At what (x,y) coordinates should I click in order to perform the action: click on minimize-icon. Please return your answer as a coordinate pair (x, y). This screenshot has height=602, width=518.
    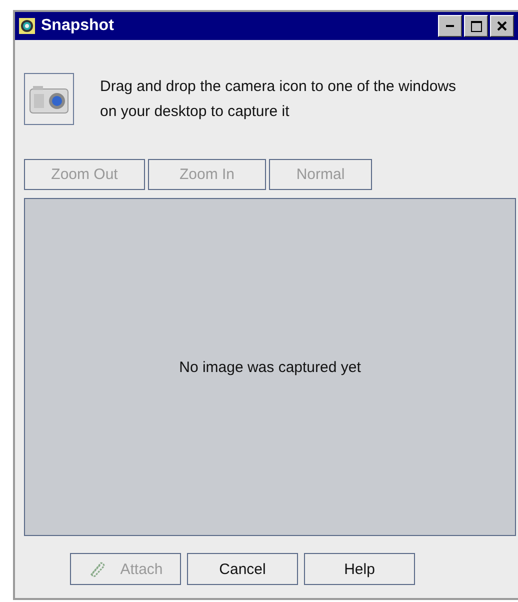
    Looking at the image, I should click on (450, 26).